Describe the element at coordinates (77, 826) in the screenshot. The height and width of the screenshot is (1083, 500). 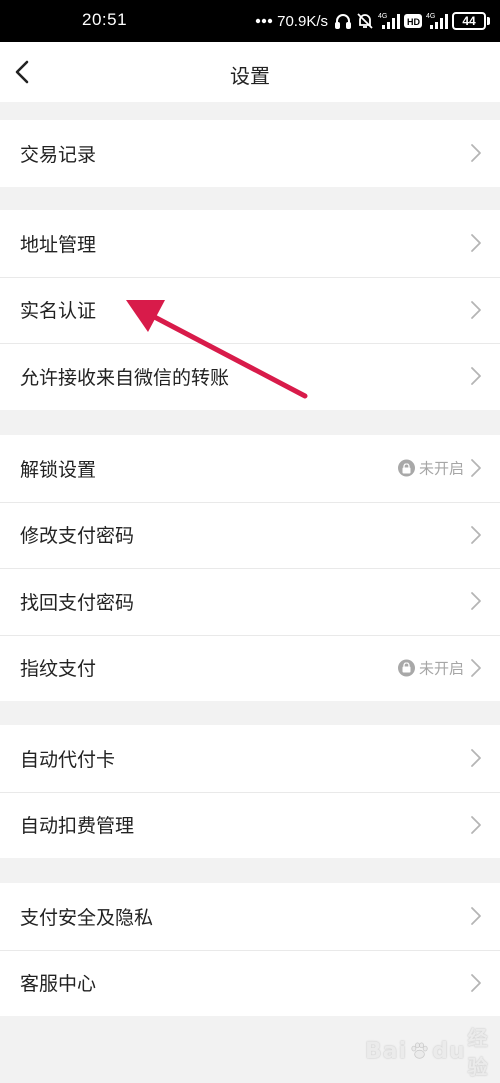
I see `row-label: 自动扣费管理` at that location.